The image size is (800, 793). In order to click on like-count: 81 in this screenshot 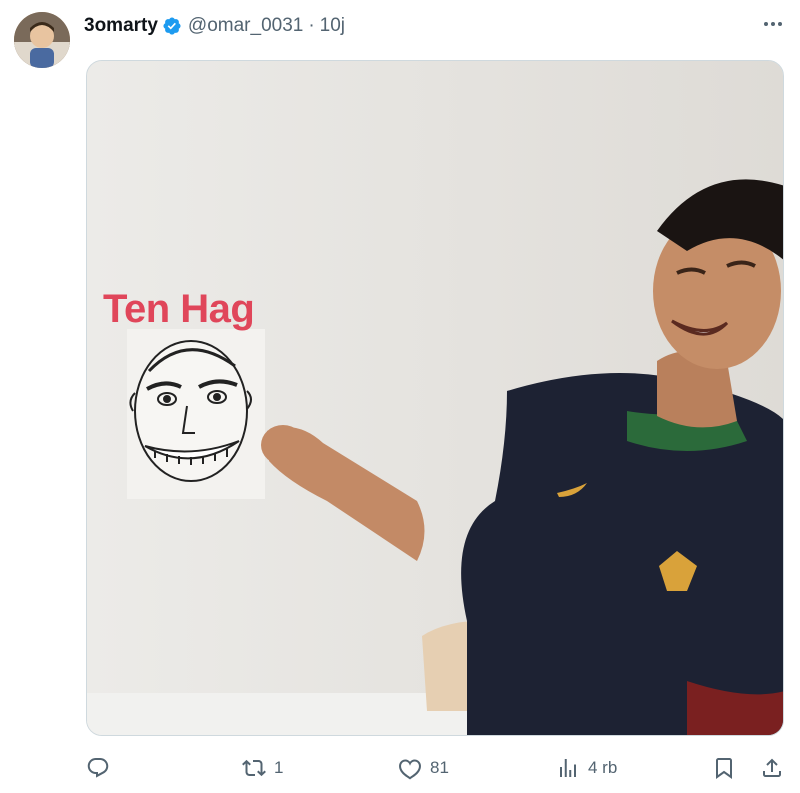, I will do `click(439, 767)`.